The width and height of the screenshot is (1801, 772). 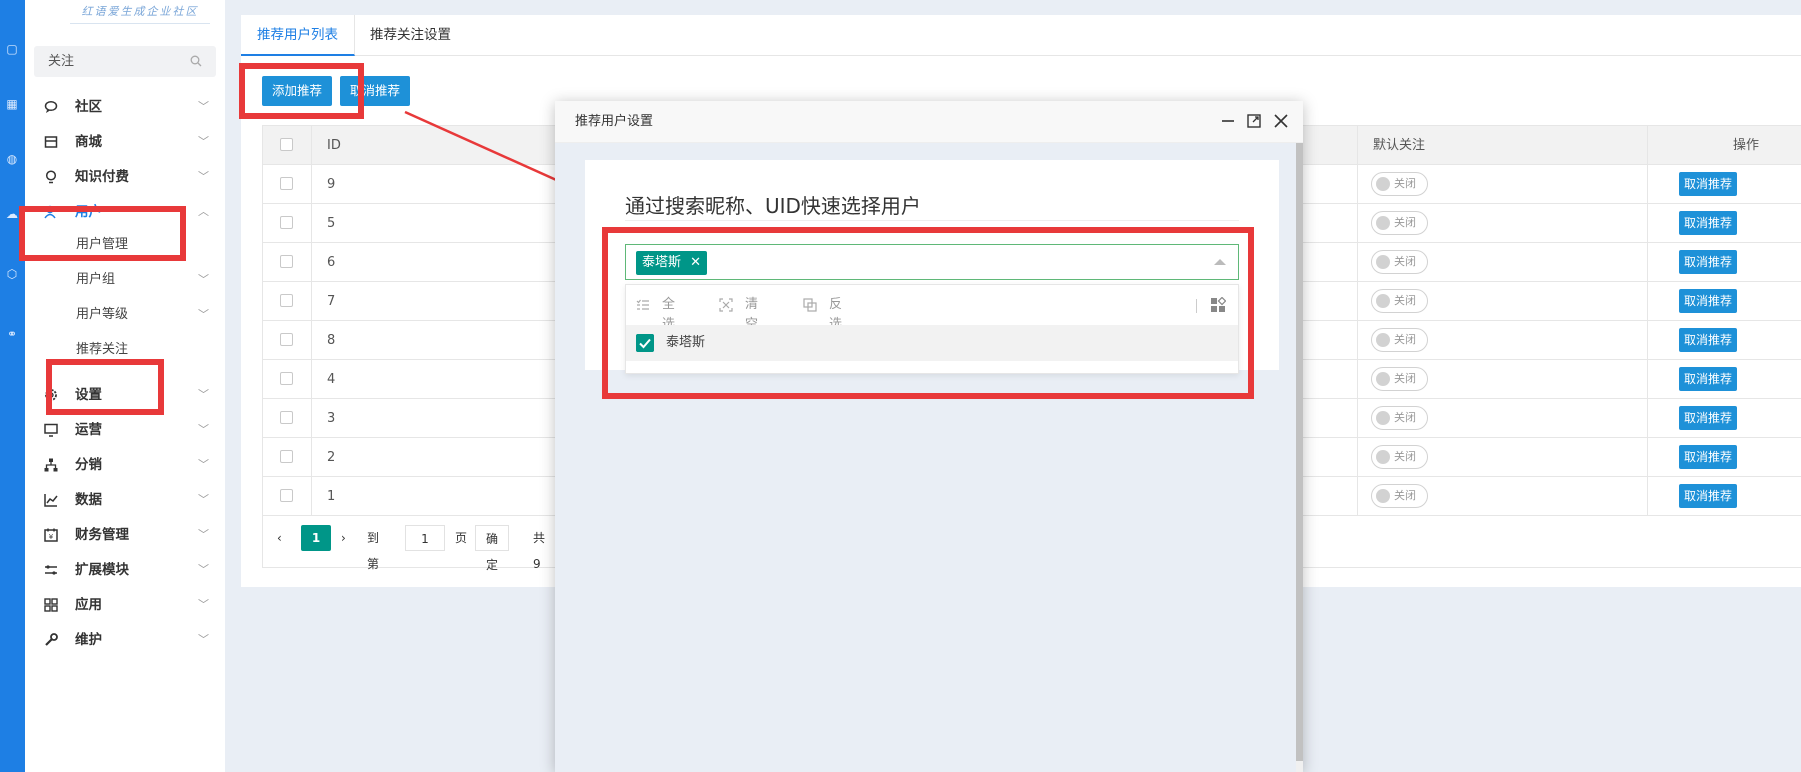 I want to click on nav-item-maintenance: 维护 ﹀, so click(x=125, y=640).